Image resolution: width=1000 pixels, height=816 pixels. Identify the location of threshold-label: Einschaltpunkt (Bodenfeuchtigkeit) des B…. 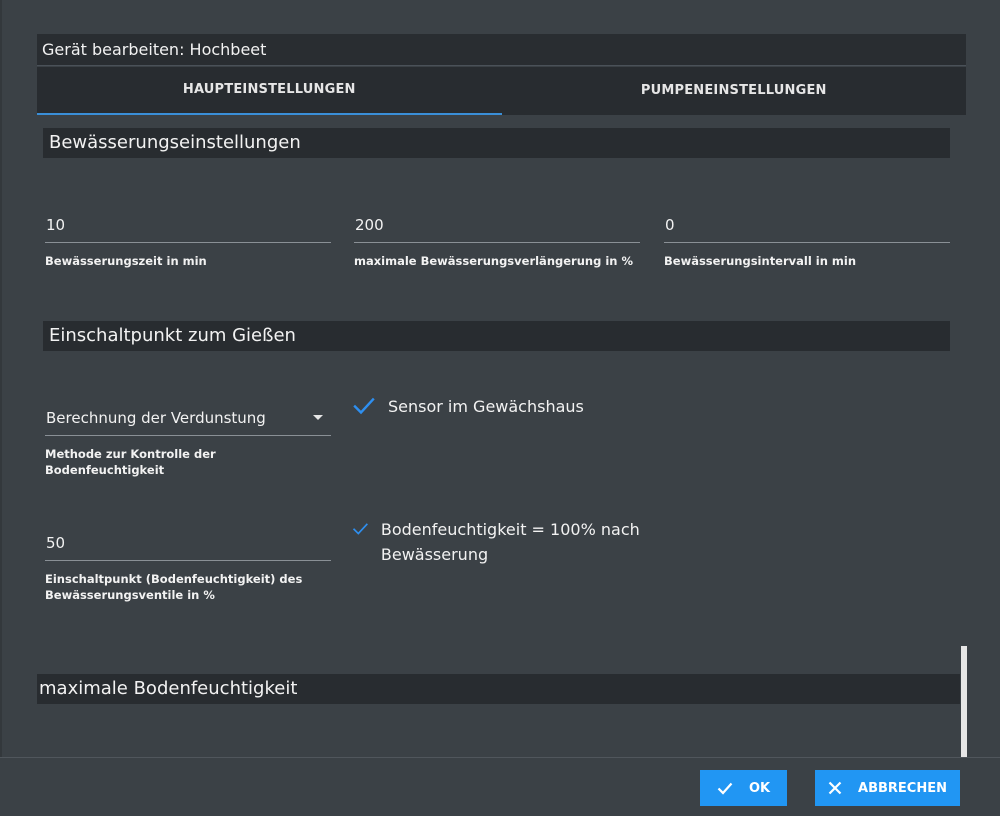
(174, 587).